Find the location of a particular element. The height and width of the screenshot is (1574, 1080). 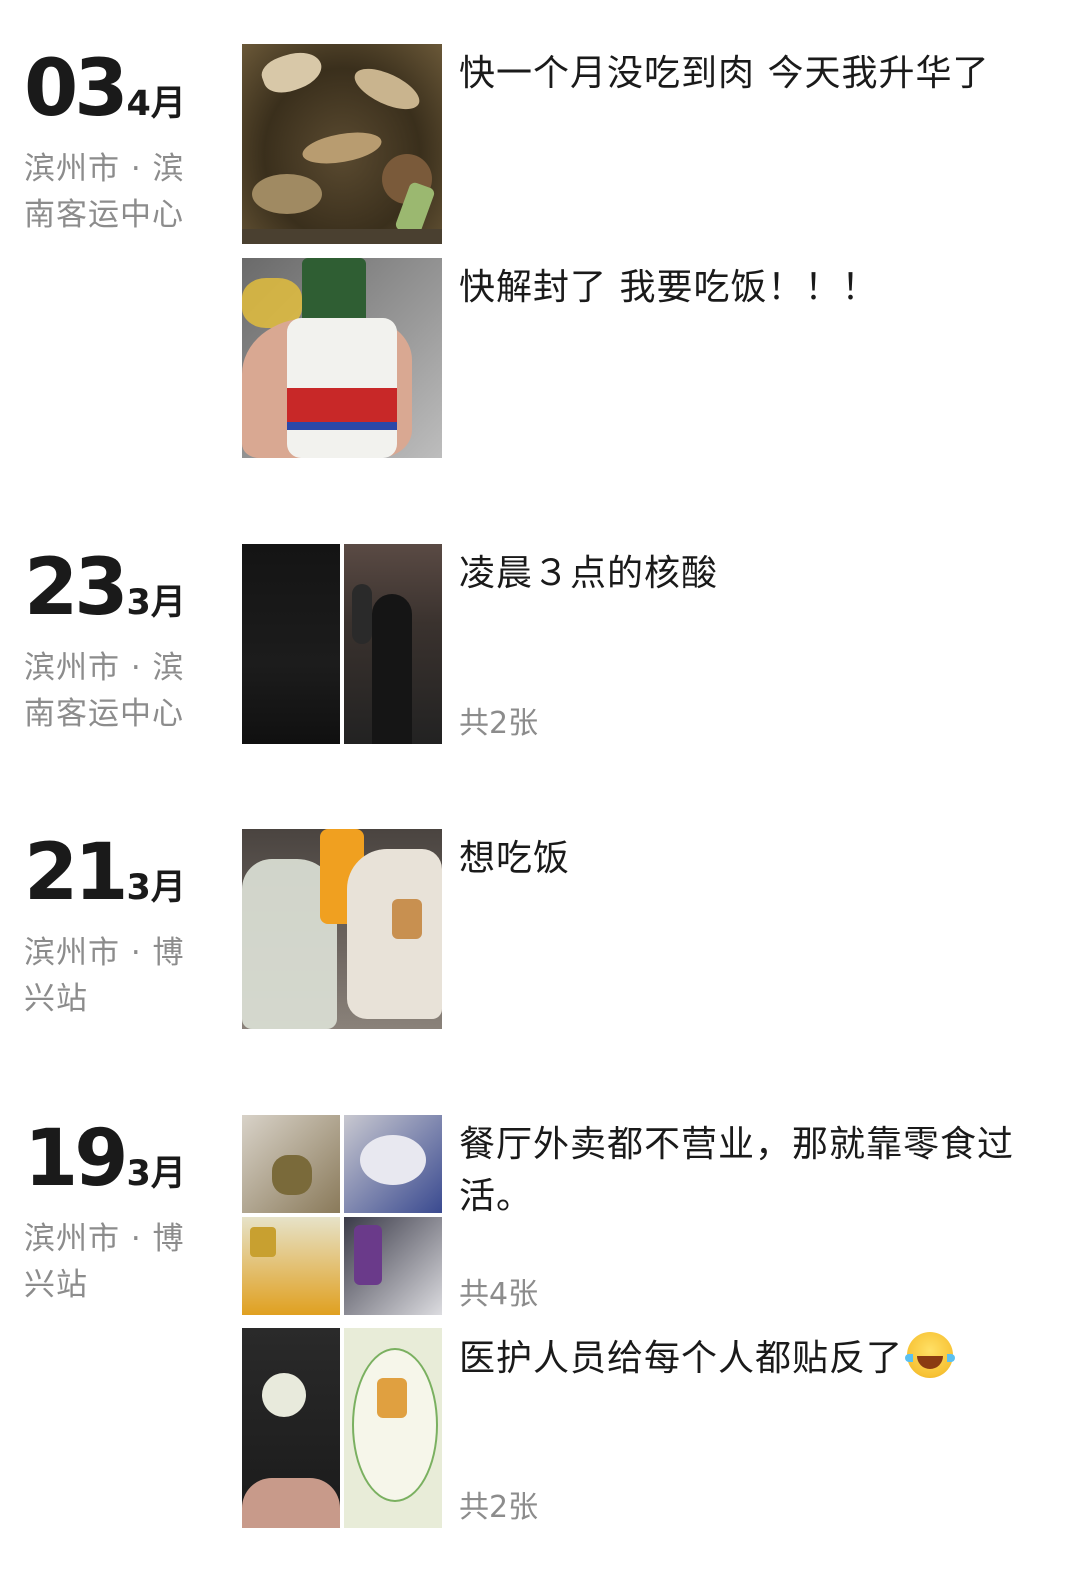

post-thumbnail-soda-bottle is located at coordinates (342, 358).